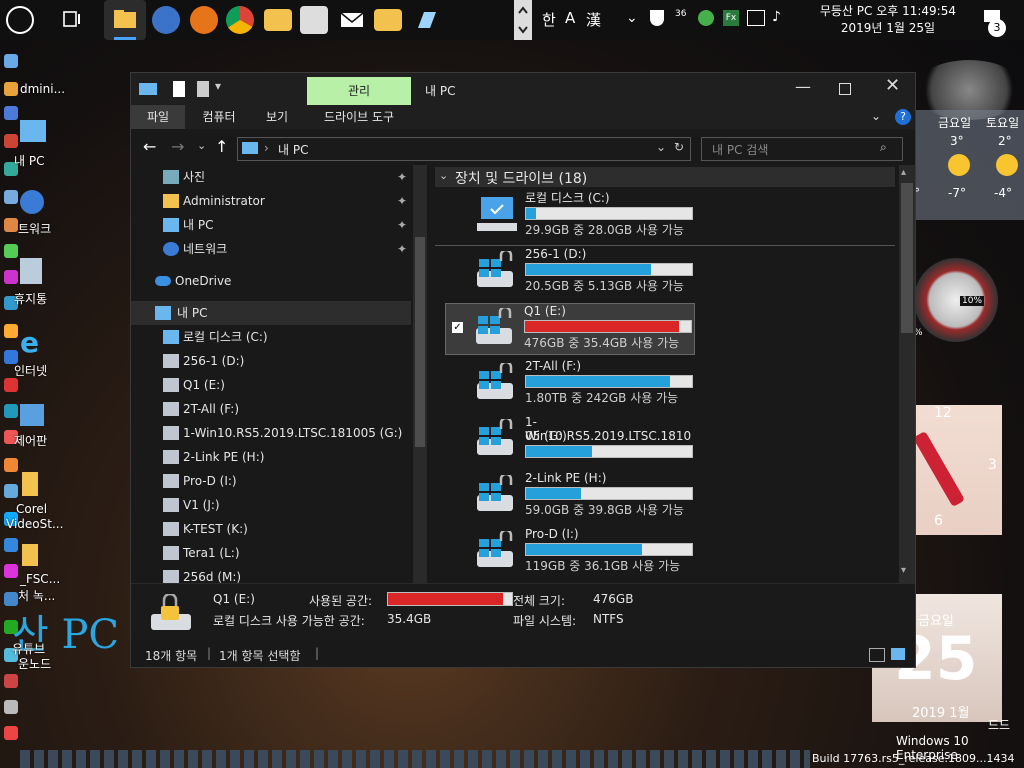 This screenshot has width=1024, height=768. I want to click on tray-count: 36, so click(680, 14).